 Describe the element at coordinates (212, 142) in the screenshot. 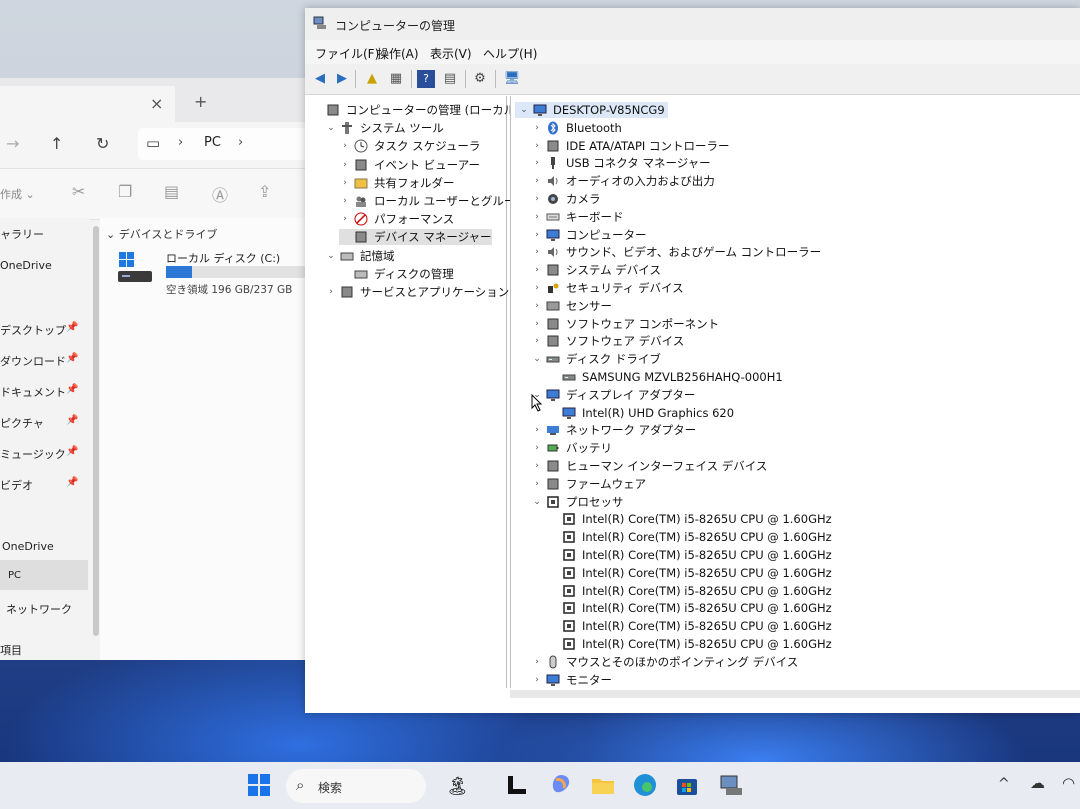

I see `breadcrumb-pc: PC` at that location.